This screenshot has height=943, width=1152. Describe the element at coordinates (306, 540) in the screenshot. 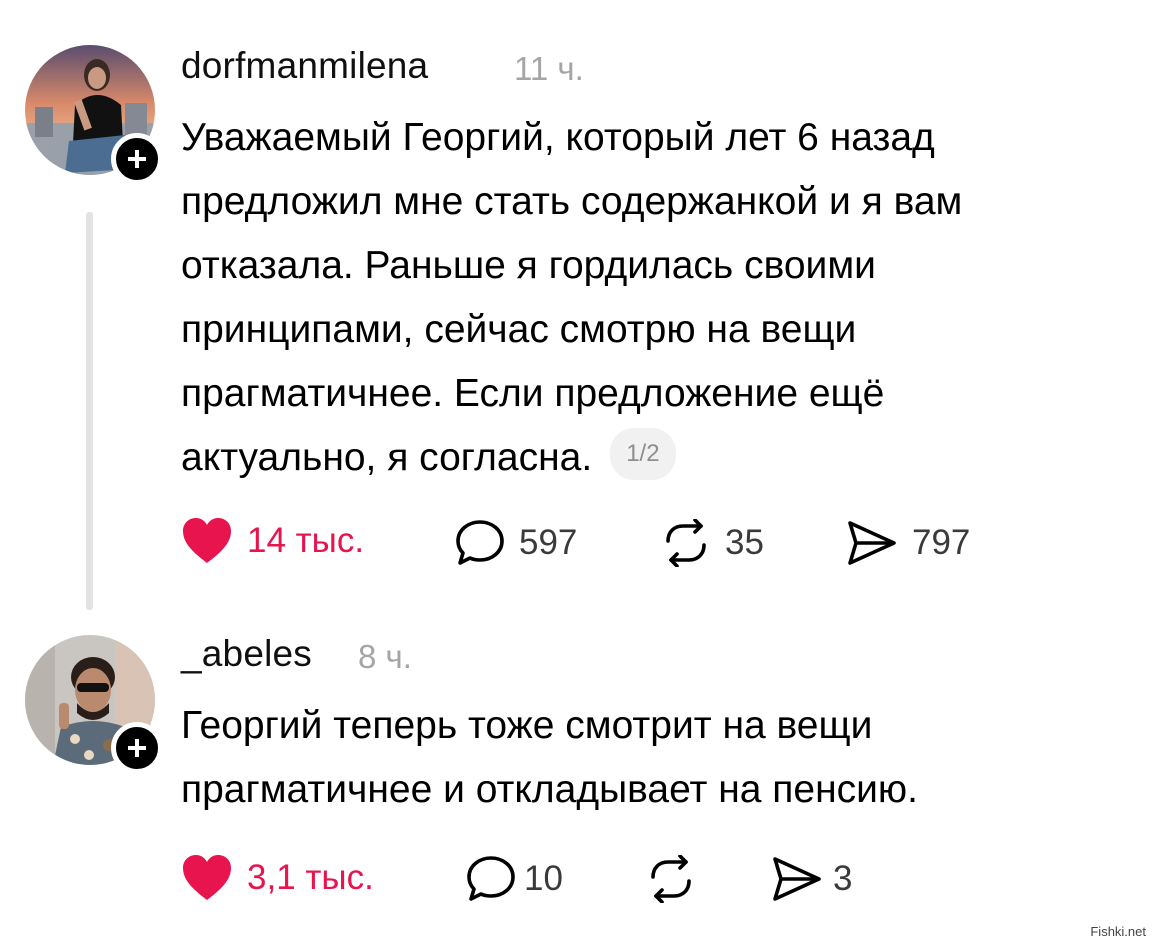

I see `like-count: 14 тыс.` at that location.